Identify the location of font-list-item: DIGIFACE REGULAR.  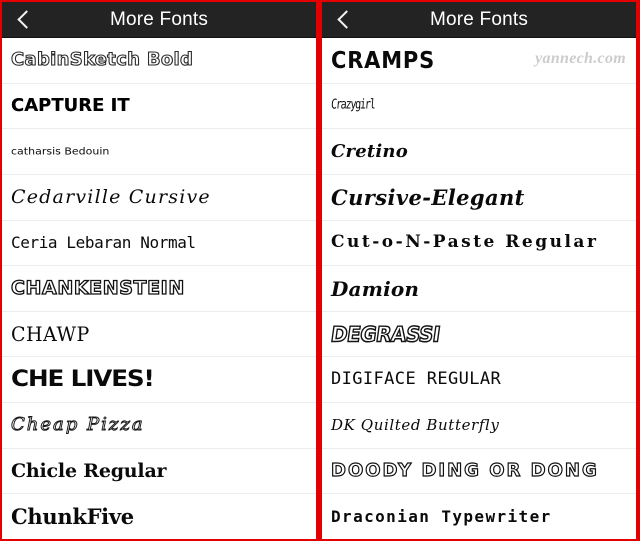
(479, 380).